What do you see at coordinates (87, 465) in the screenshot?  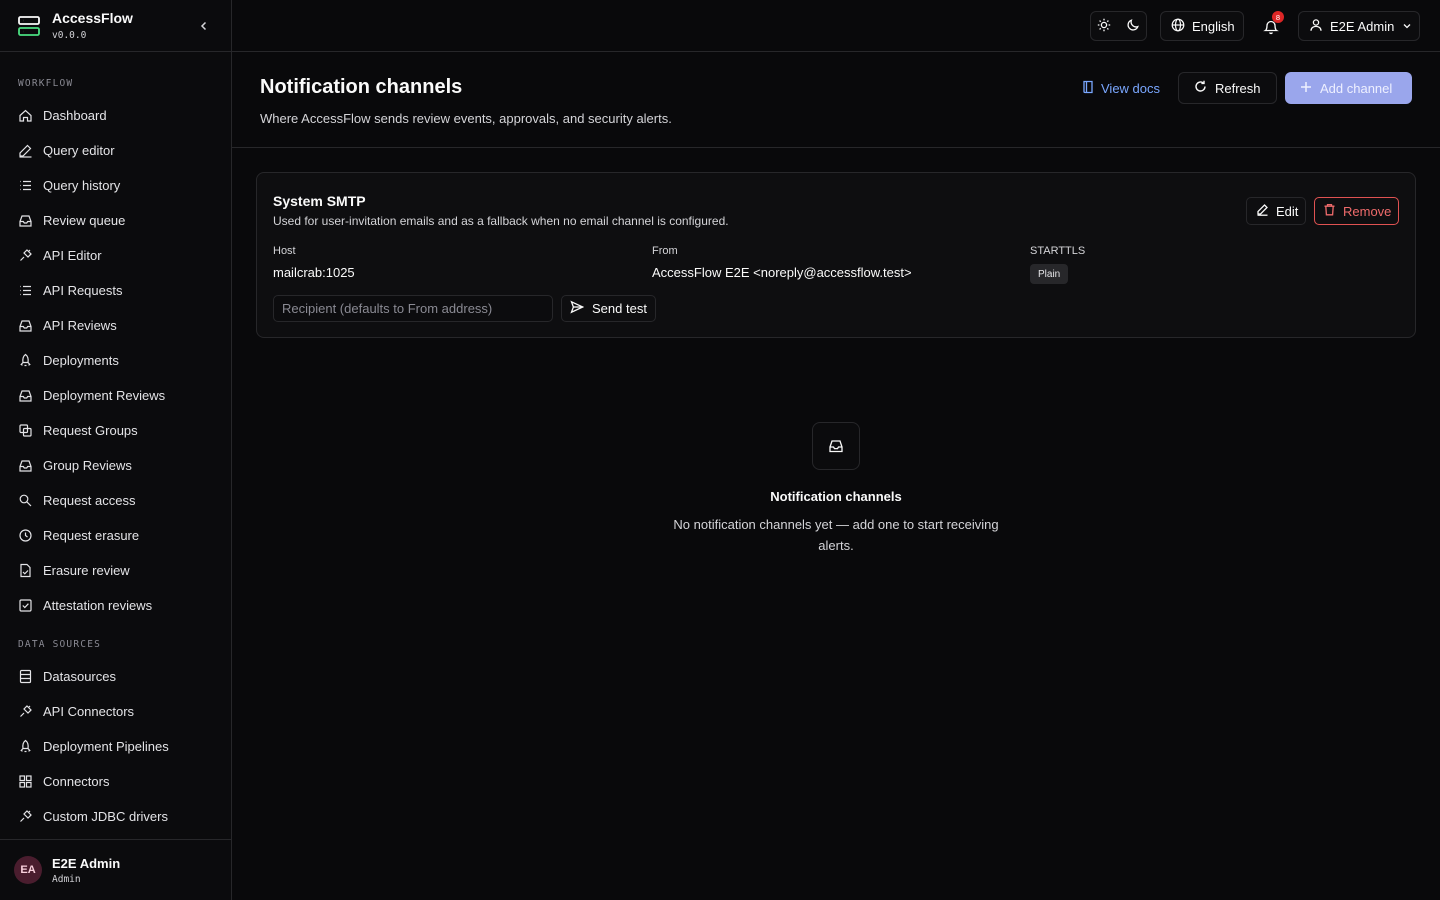 I see `sidebar-item-label: Group Reviews` at bounding box center [87, 465].